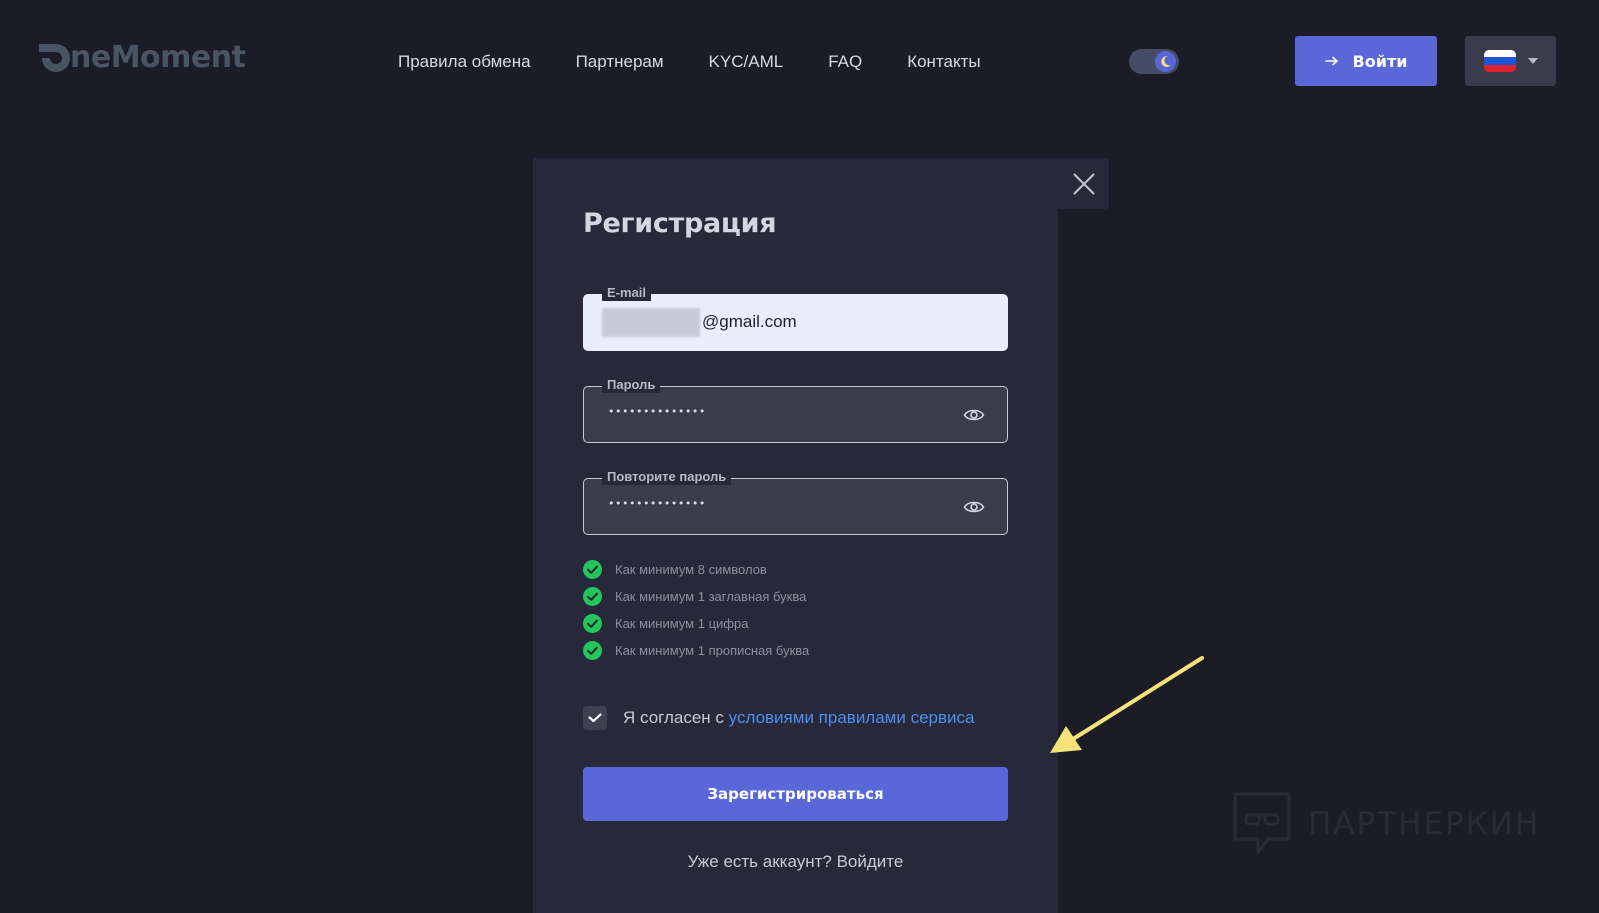  I want to click on terms-link: условиями правилами сервиса, so click(852, 717).